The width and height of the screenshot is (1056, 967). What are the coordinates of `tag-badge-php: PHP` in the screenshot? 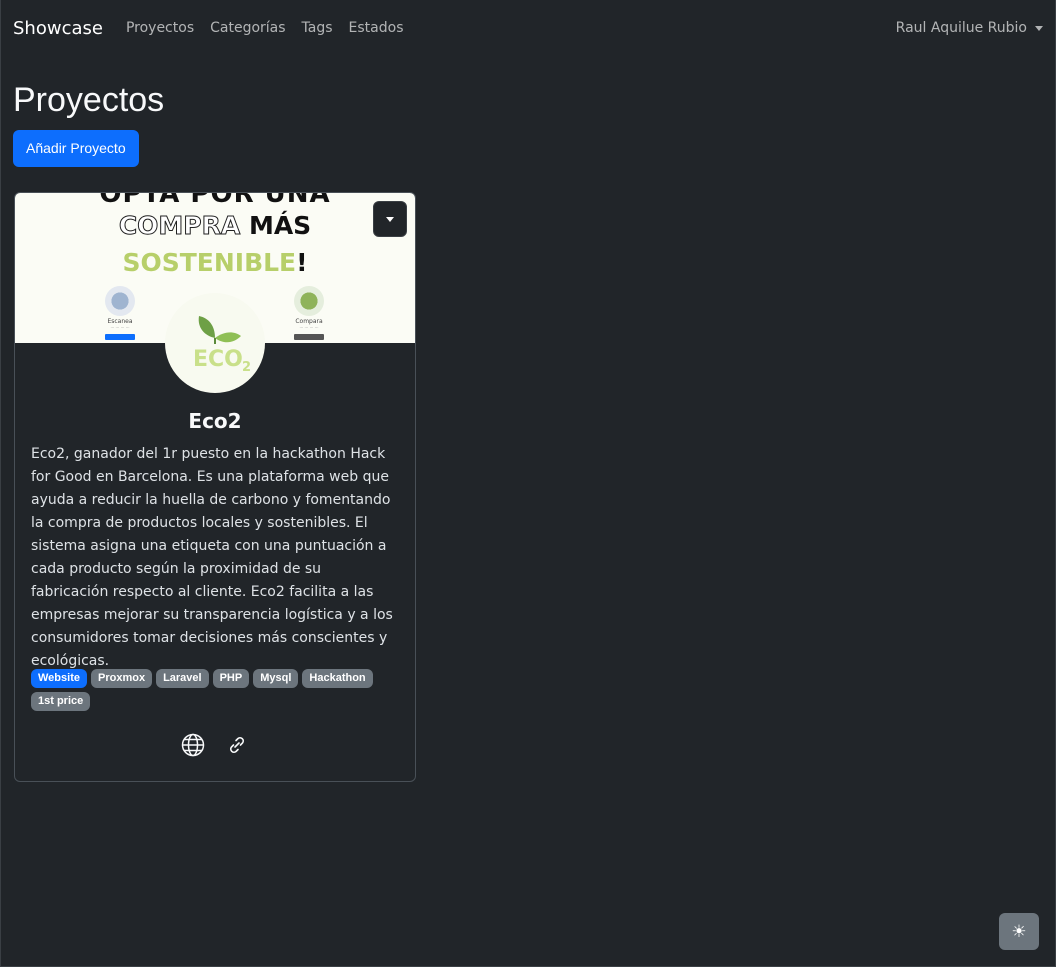 It's located at (231, 678).